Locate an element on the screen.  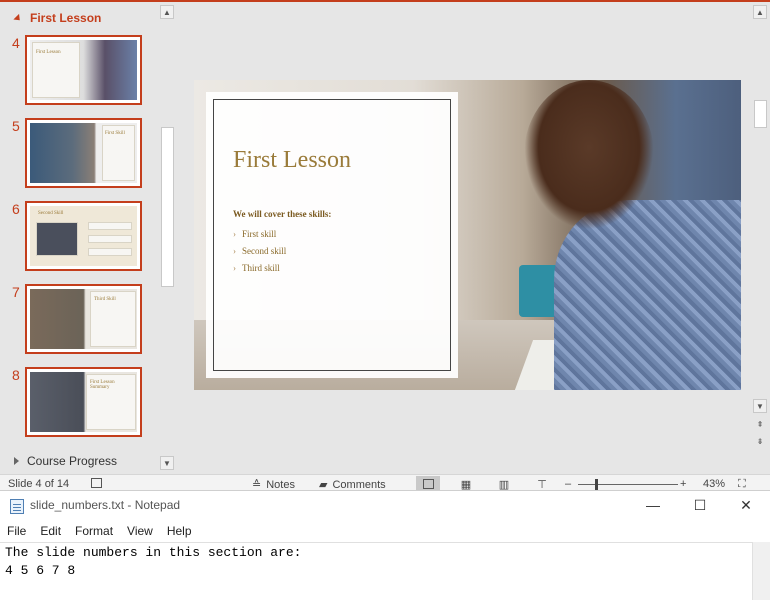
section-header-course-progress: Course Progress is located at coordinates (65, 461).